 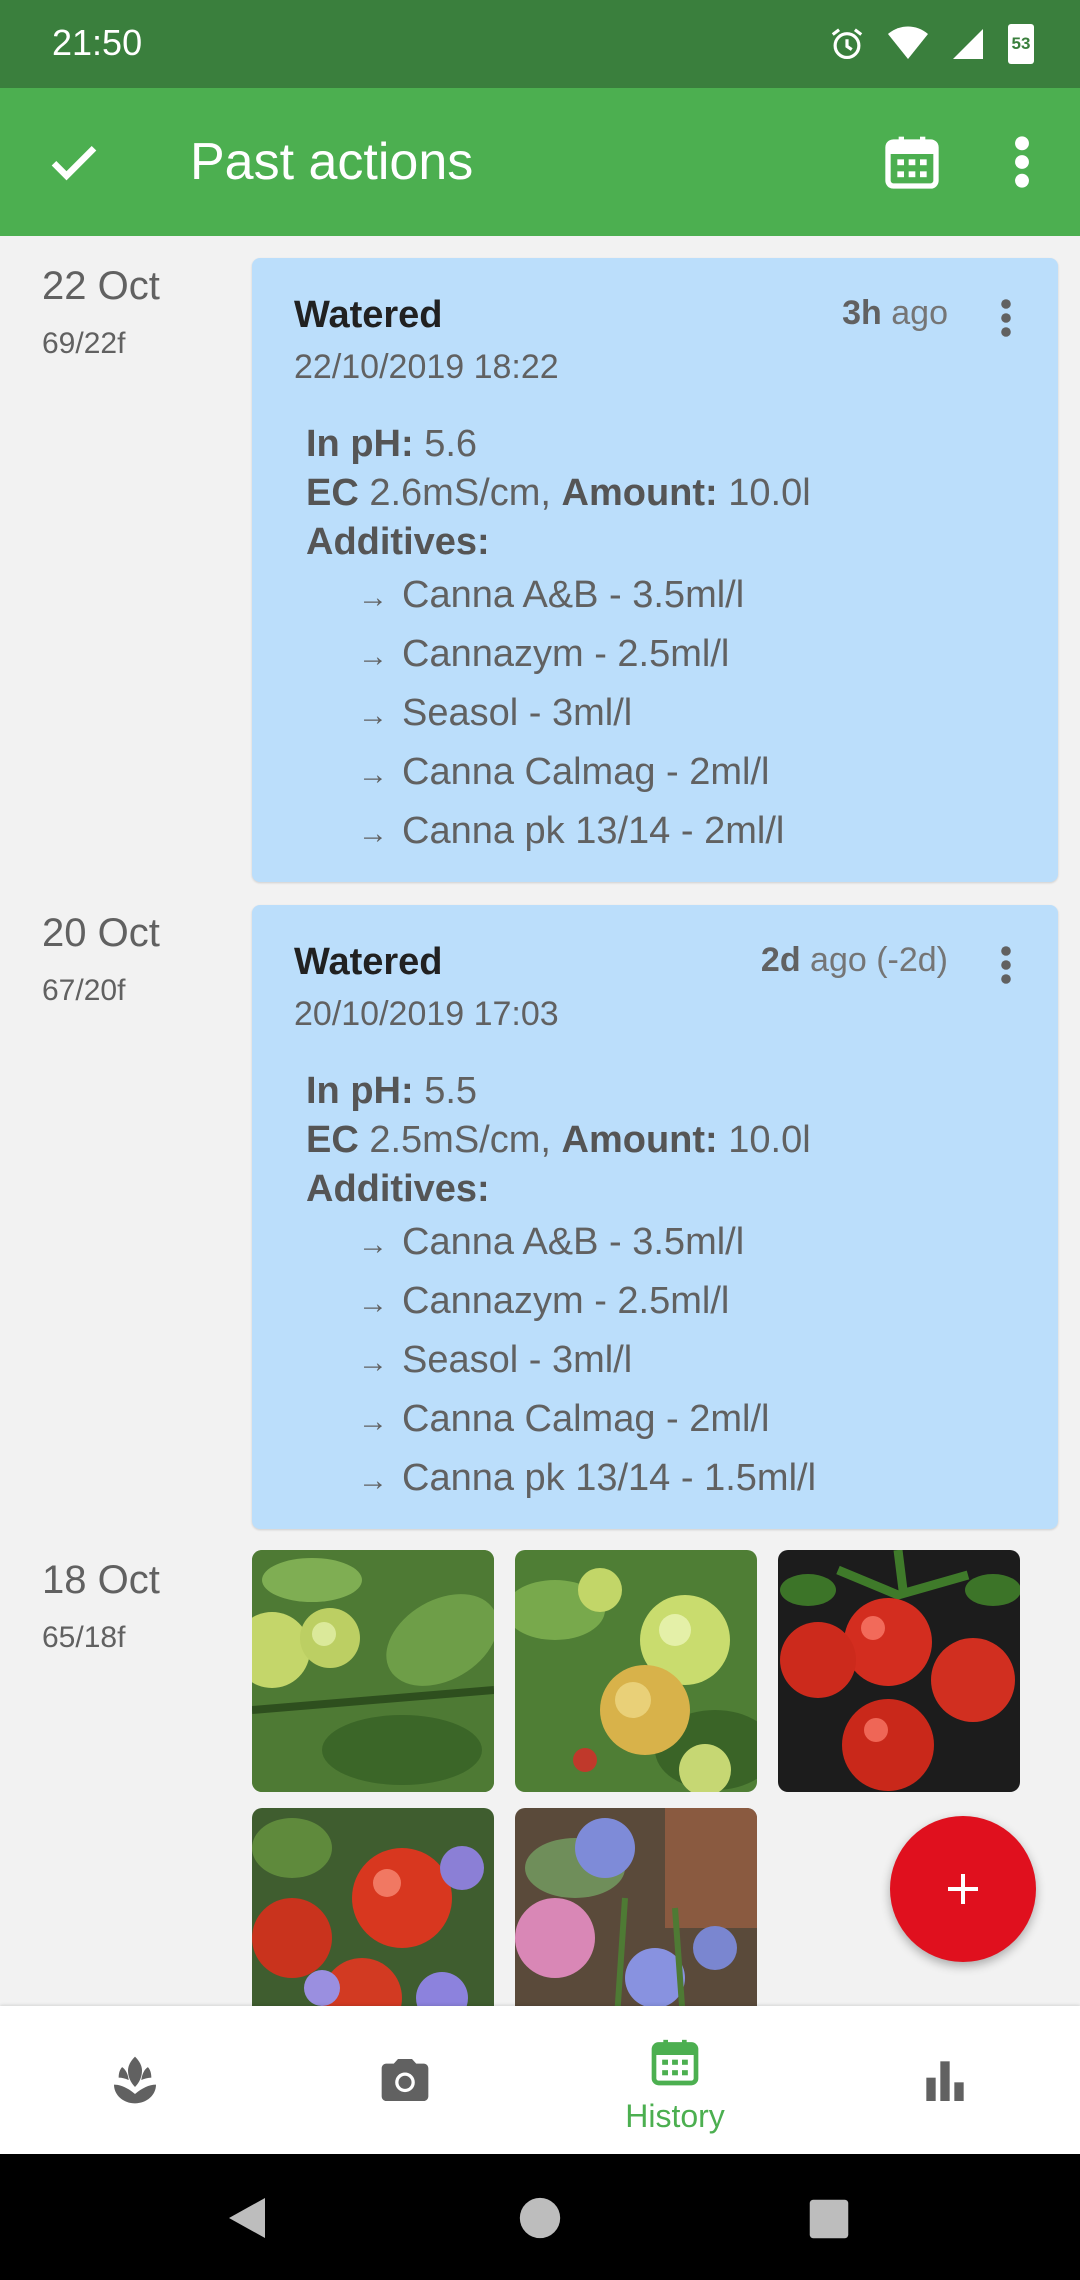 I want to click on nav-history: History, so click(x=675, y=2080).